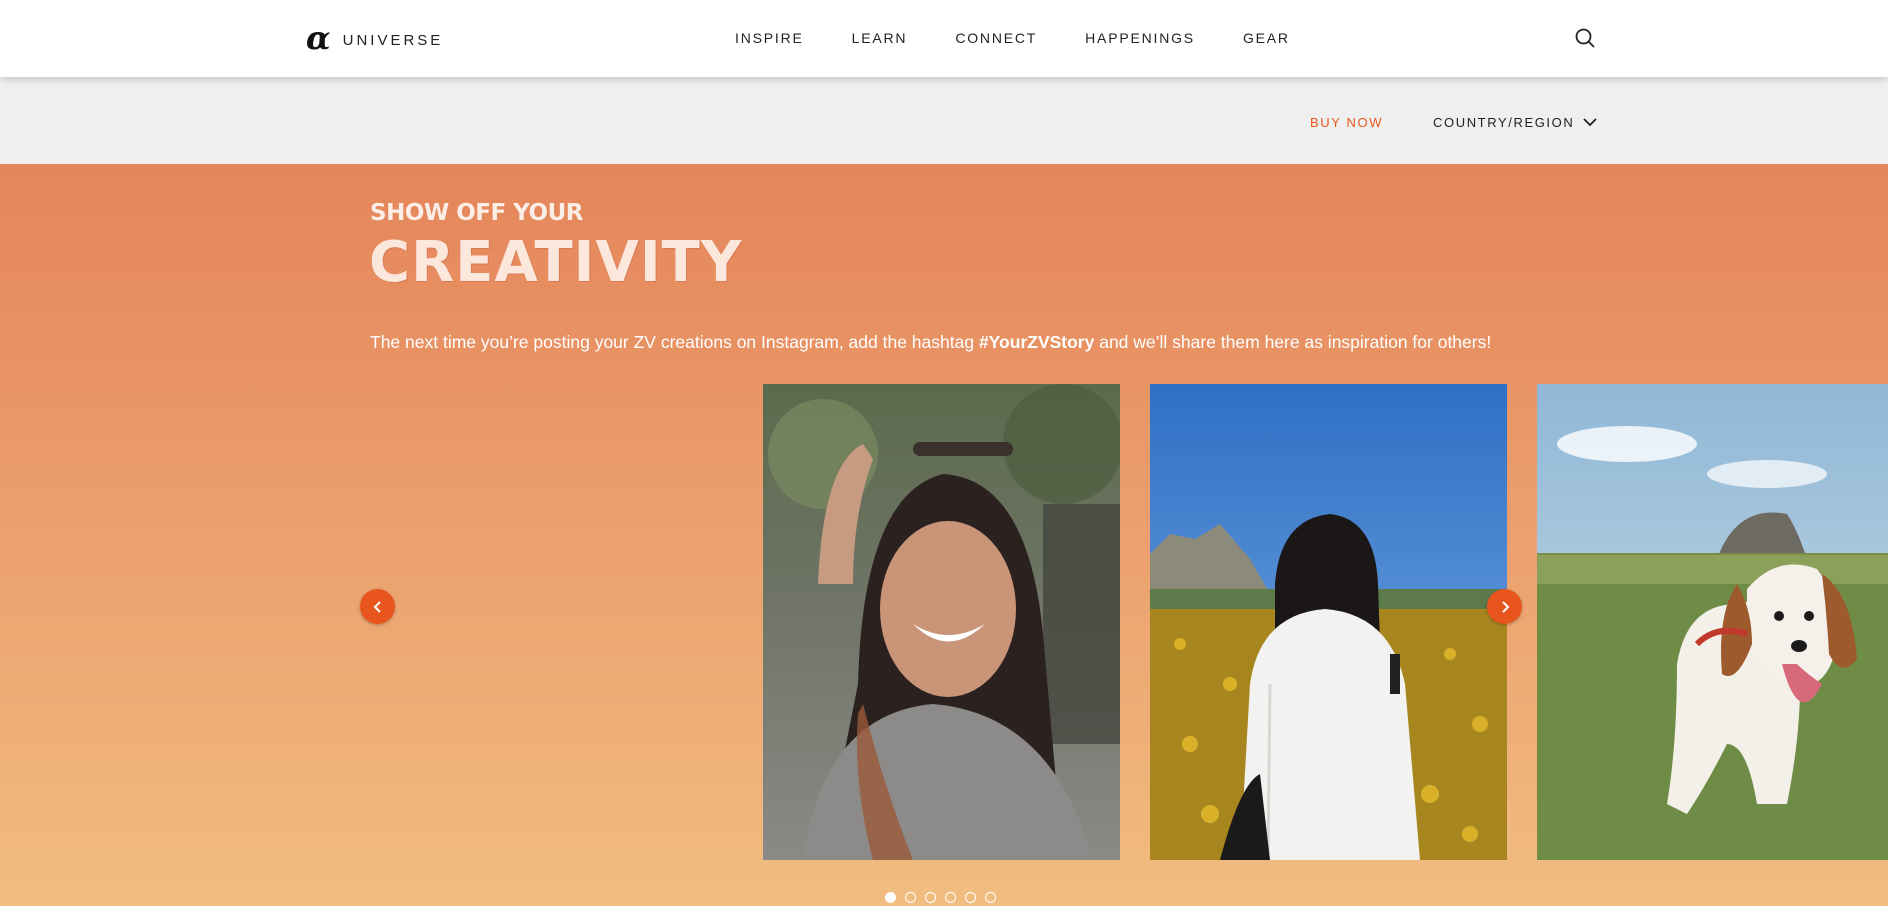 Image resolution: width=1888 pixels, height=906 pixels. I want to click on nav-link-learn: LEARN, so click(880, 38).